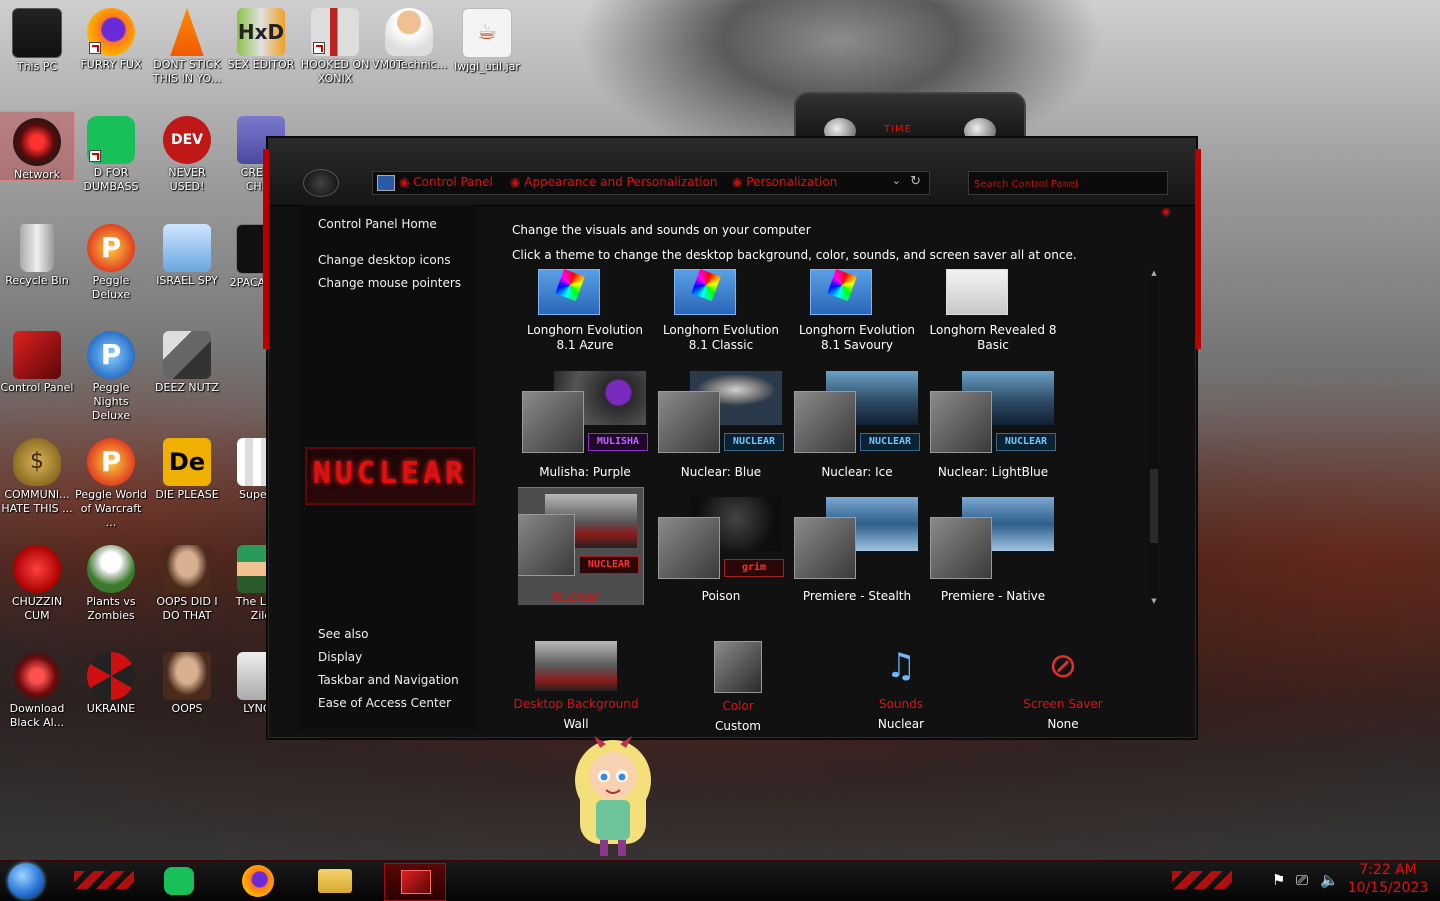 The image size is (1440, 901). What do you see at coordinates (1063, 680) in the screenshot?
I see `option-screen-saver: ⊘ Screen Saver None` at bounding box center [1063, 680].